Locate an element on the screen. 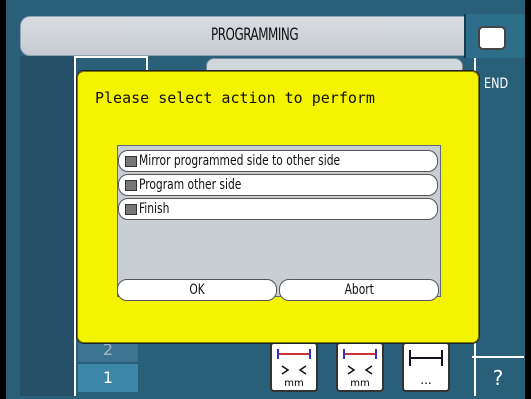 Image resolution: width=531 pixels, height=399 pixels. tool-button-measure-blue: mm is located at coordinates (360, 367).